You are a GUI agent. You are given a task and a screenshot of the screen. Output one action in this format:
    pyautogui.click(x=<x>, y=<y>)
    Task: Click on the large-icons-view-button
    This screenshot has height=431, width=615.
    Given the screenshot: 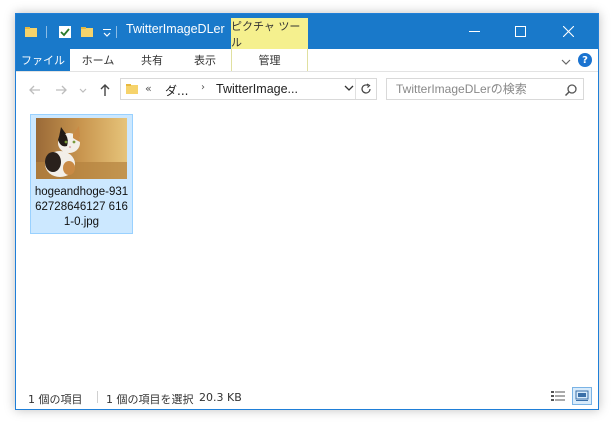 What is the action you would take?
    pyautogui.click(x=582, y=396)
    